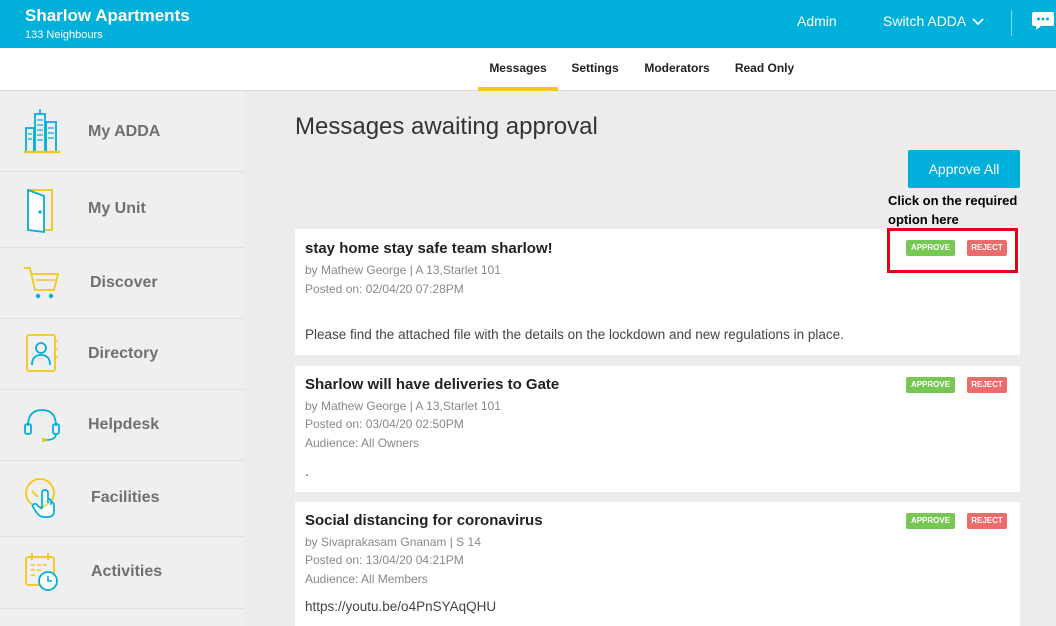  What do you see at coordinates (518, 69) in the screenshot?
I see `tab-messages: Messages` at bounding box center [518, 69].